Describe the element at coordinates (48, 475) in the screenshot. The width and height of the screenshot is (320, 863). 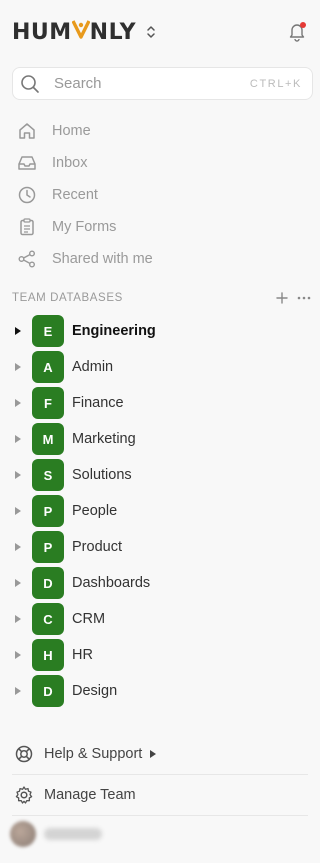
I see `database-badge: S` at that location.